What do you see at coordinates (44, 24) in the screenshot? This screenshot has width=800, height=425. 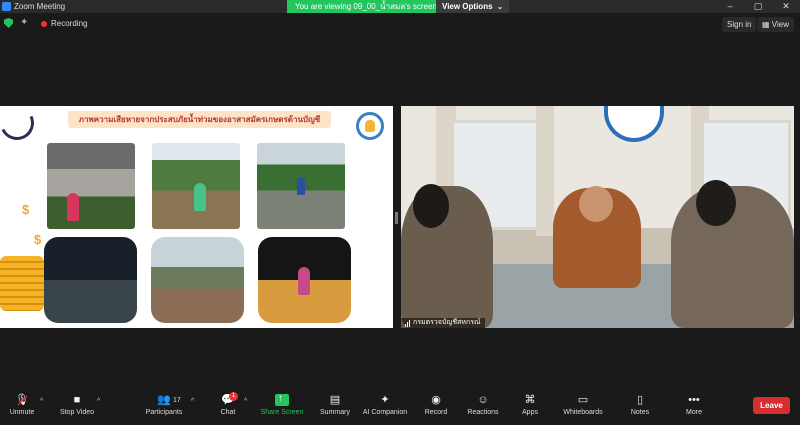 I see `recording-dot-icon` at bounding box center [44, 24].